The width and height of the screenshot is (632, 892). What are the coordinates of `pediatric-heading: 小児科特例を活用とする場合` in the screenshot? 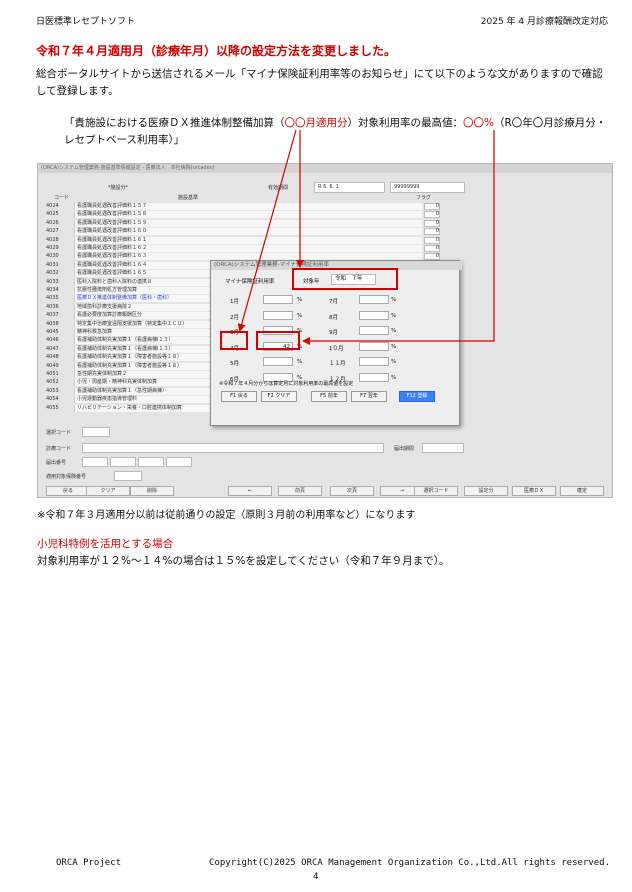 It's located at (105, 544).